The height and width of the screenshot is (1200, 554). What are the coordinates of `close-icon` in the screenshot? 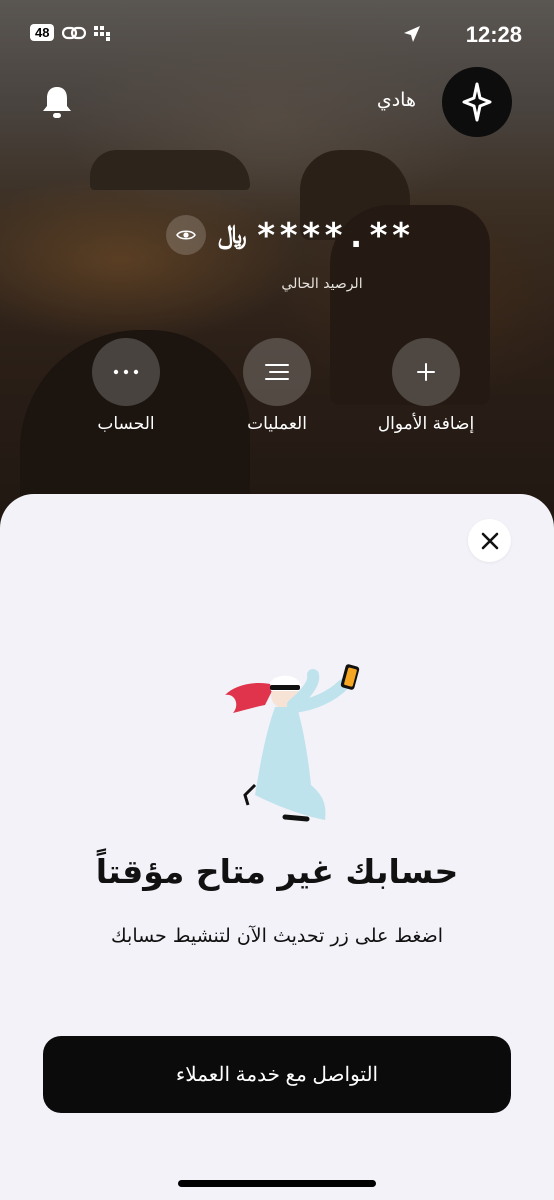 It's located at (489, 540).